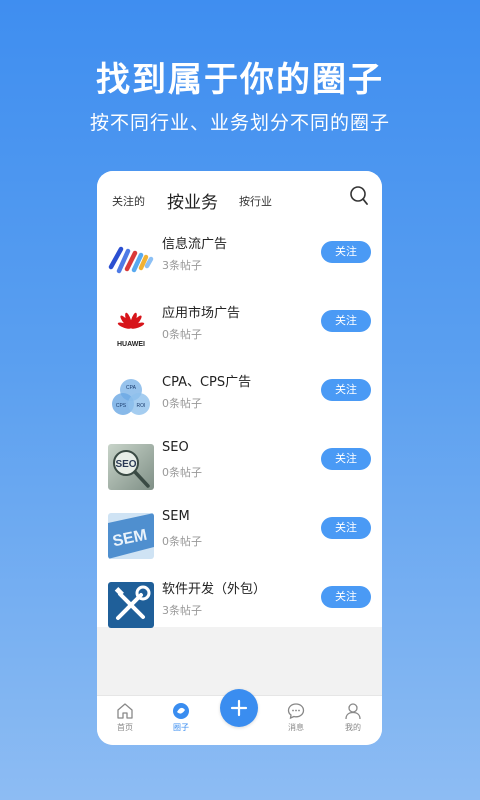  I want to click on seo-logo: SEO, so click(131, 467).